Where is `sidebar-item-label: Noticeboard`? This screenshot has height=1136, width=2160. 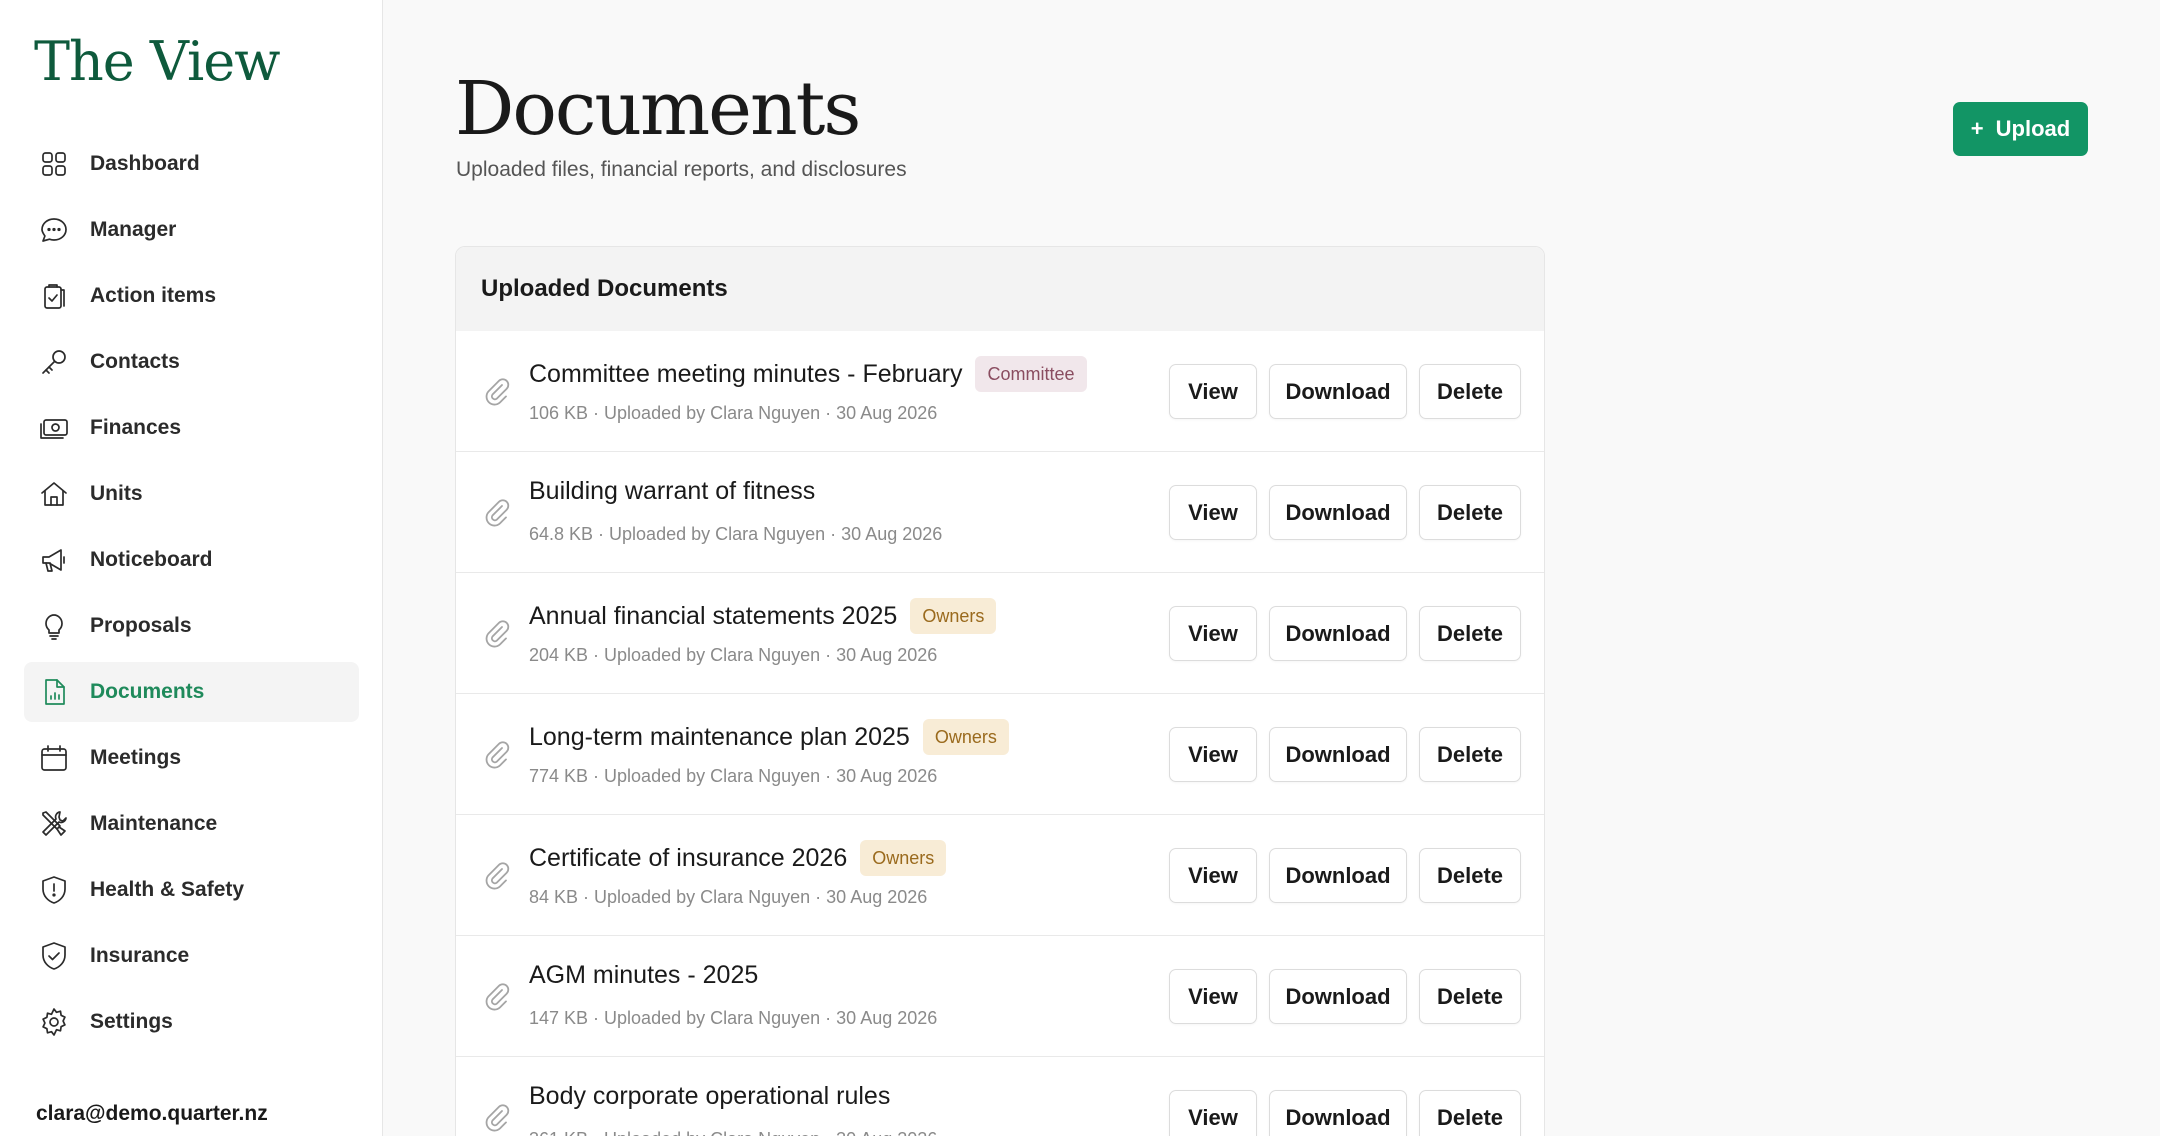
sidebar-item-label: Noticeboard is located at coordinates (151, 559).